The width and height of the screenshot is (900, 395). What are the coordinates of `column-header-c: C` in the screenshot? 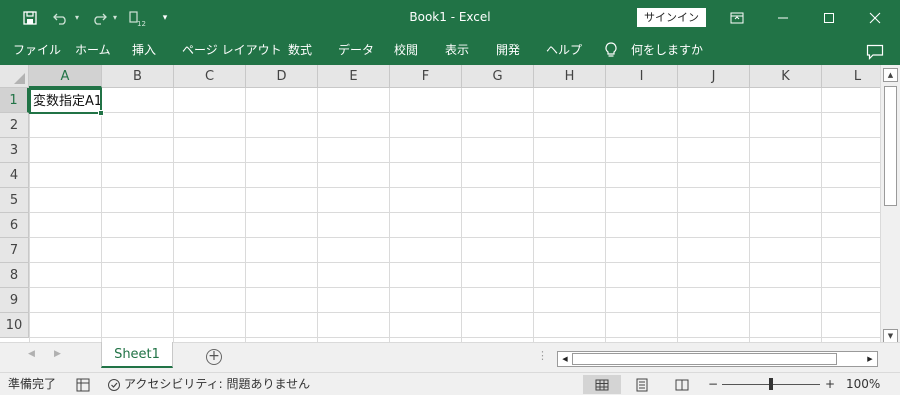 It's located at (210, 76).